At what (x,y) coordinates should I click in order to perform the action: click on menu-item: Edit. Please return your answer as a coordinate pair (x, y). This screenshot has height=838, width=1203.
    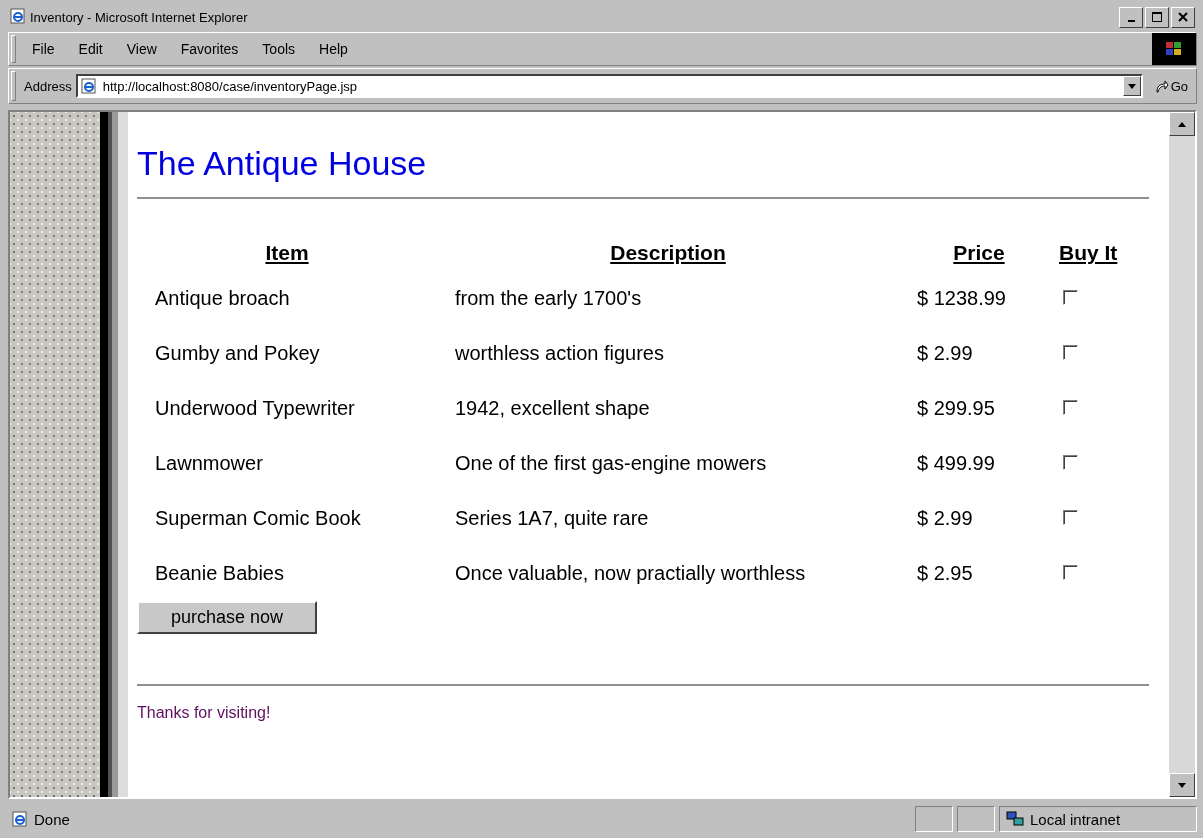
    Looking at the image, I should click on (90, 49).